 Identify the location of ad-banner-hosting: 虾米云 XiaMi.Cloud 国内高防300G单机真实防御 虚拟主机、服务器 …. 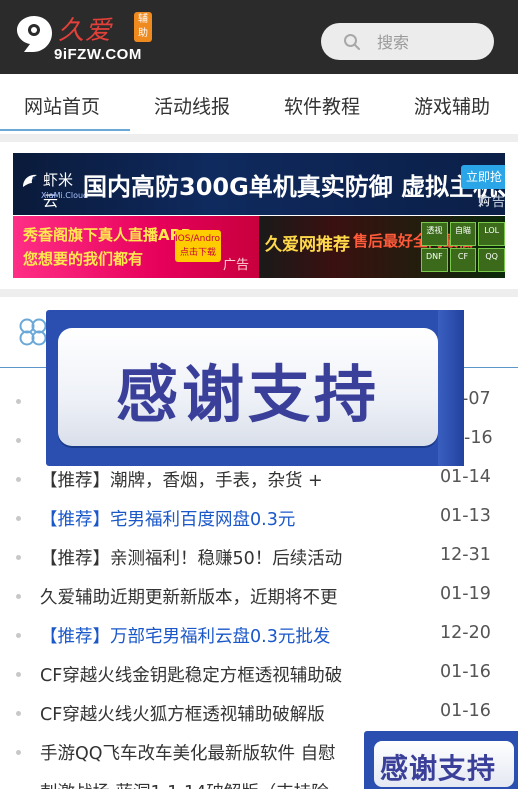
(259, 184).